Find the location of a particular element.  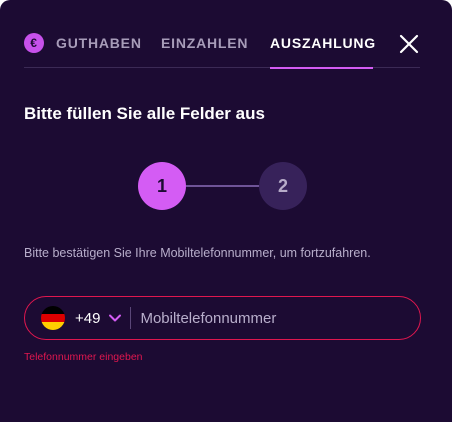

step-2: 2 is located at coordinates (283, 186).